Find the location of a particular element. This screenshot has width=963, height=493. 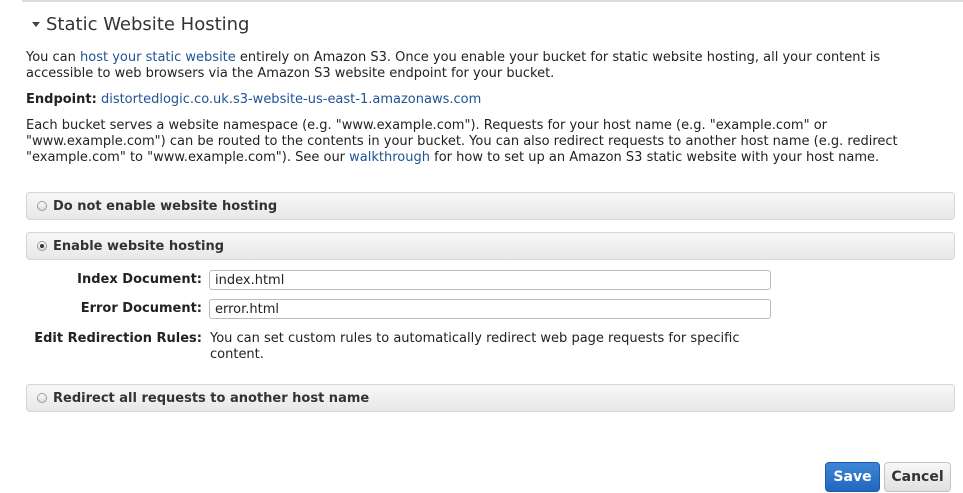

redirect-requests-radio is located at coordinates (42, 398).